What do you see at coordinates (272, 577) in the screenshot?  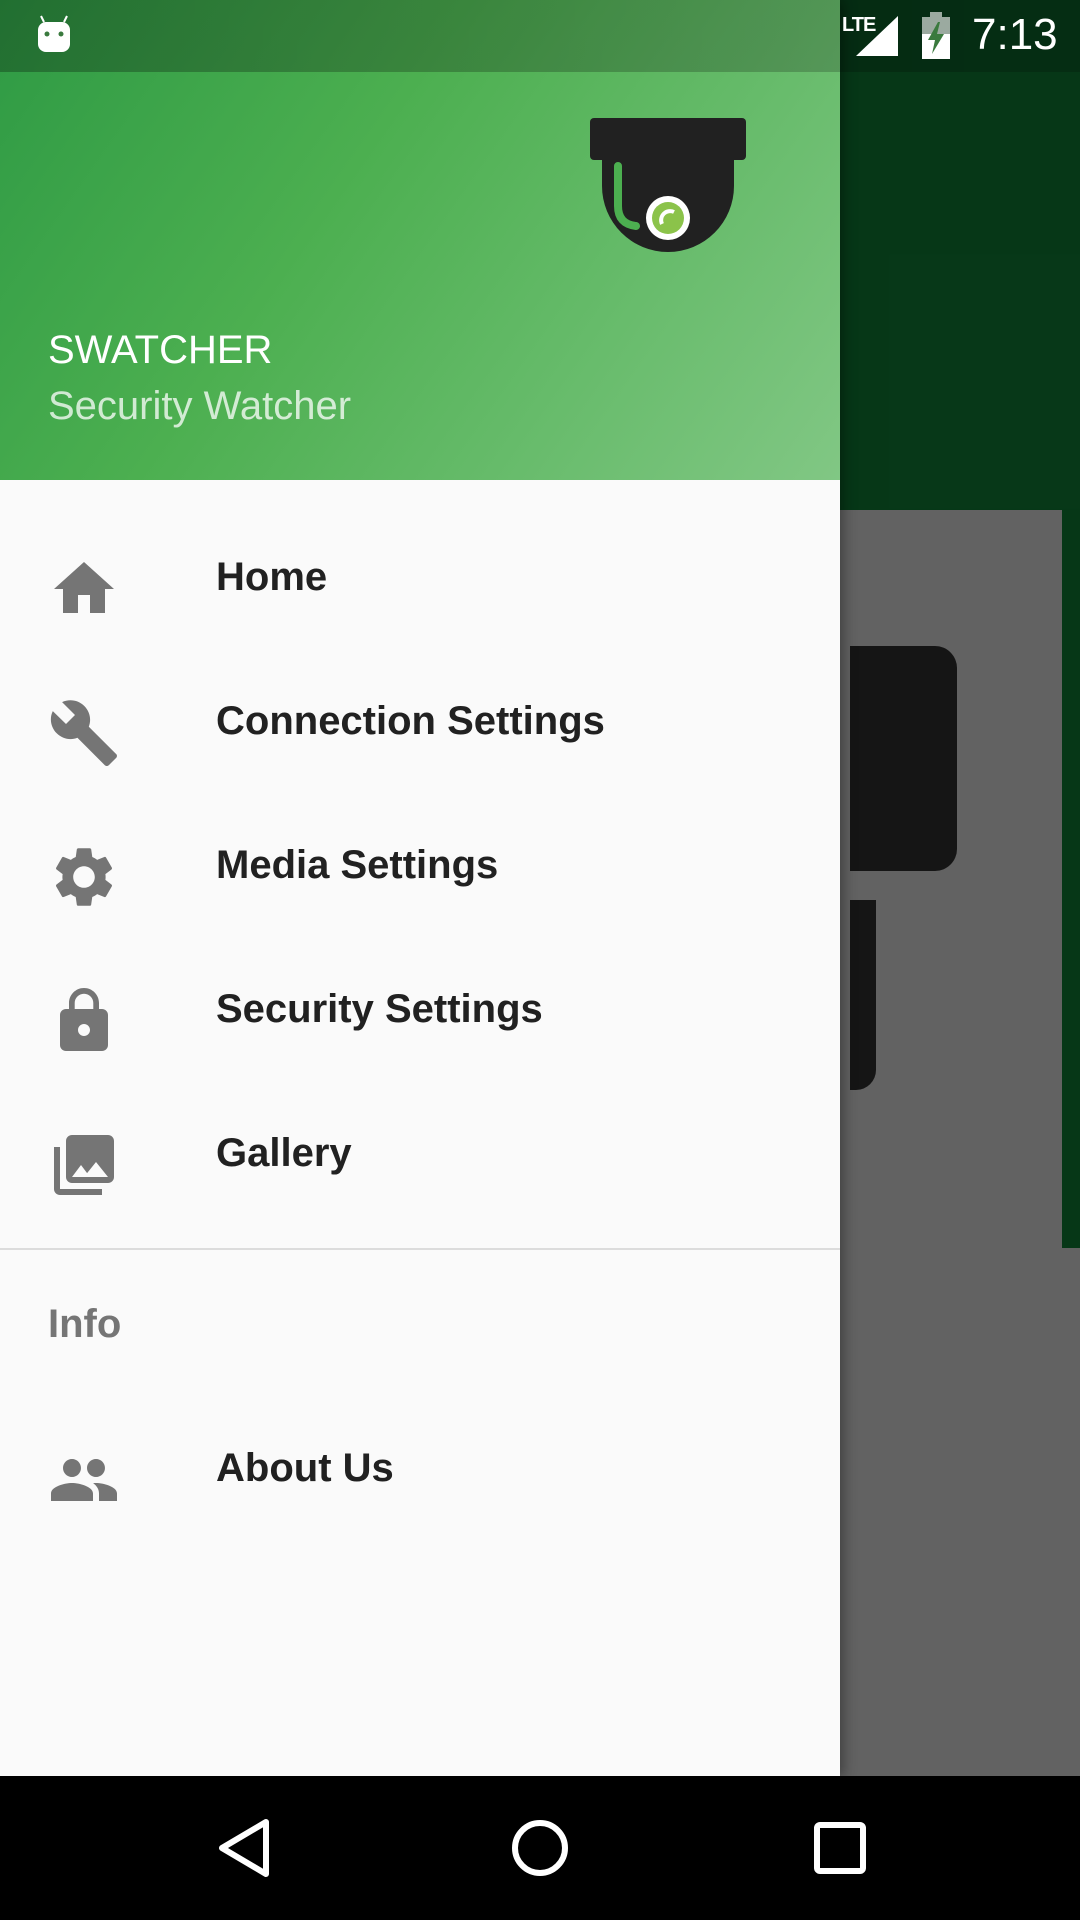 I see `menu-item-label: Home` at bounding box center [272, 577].